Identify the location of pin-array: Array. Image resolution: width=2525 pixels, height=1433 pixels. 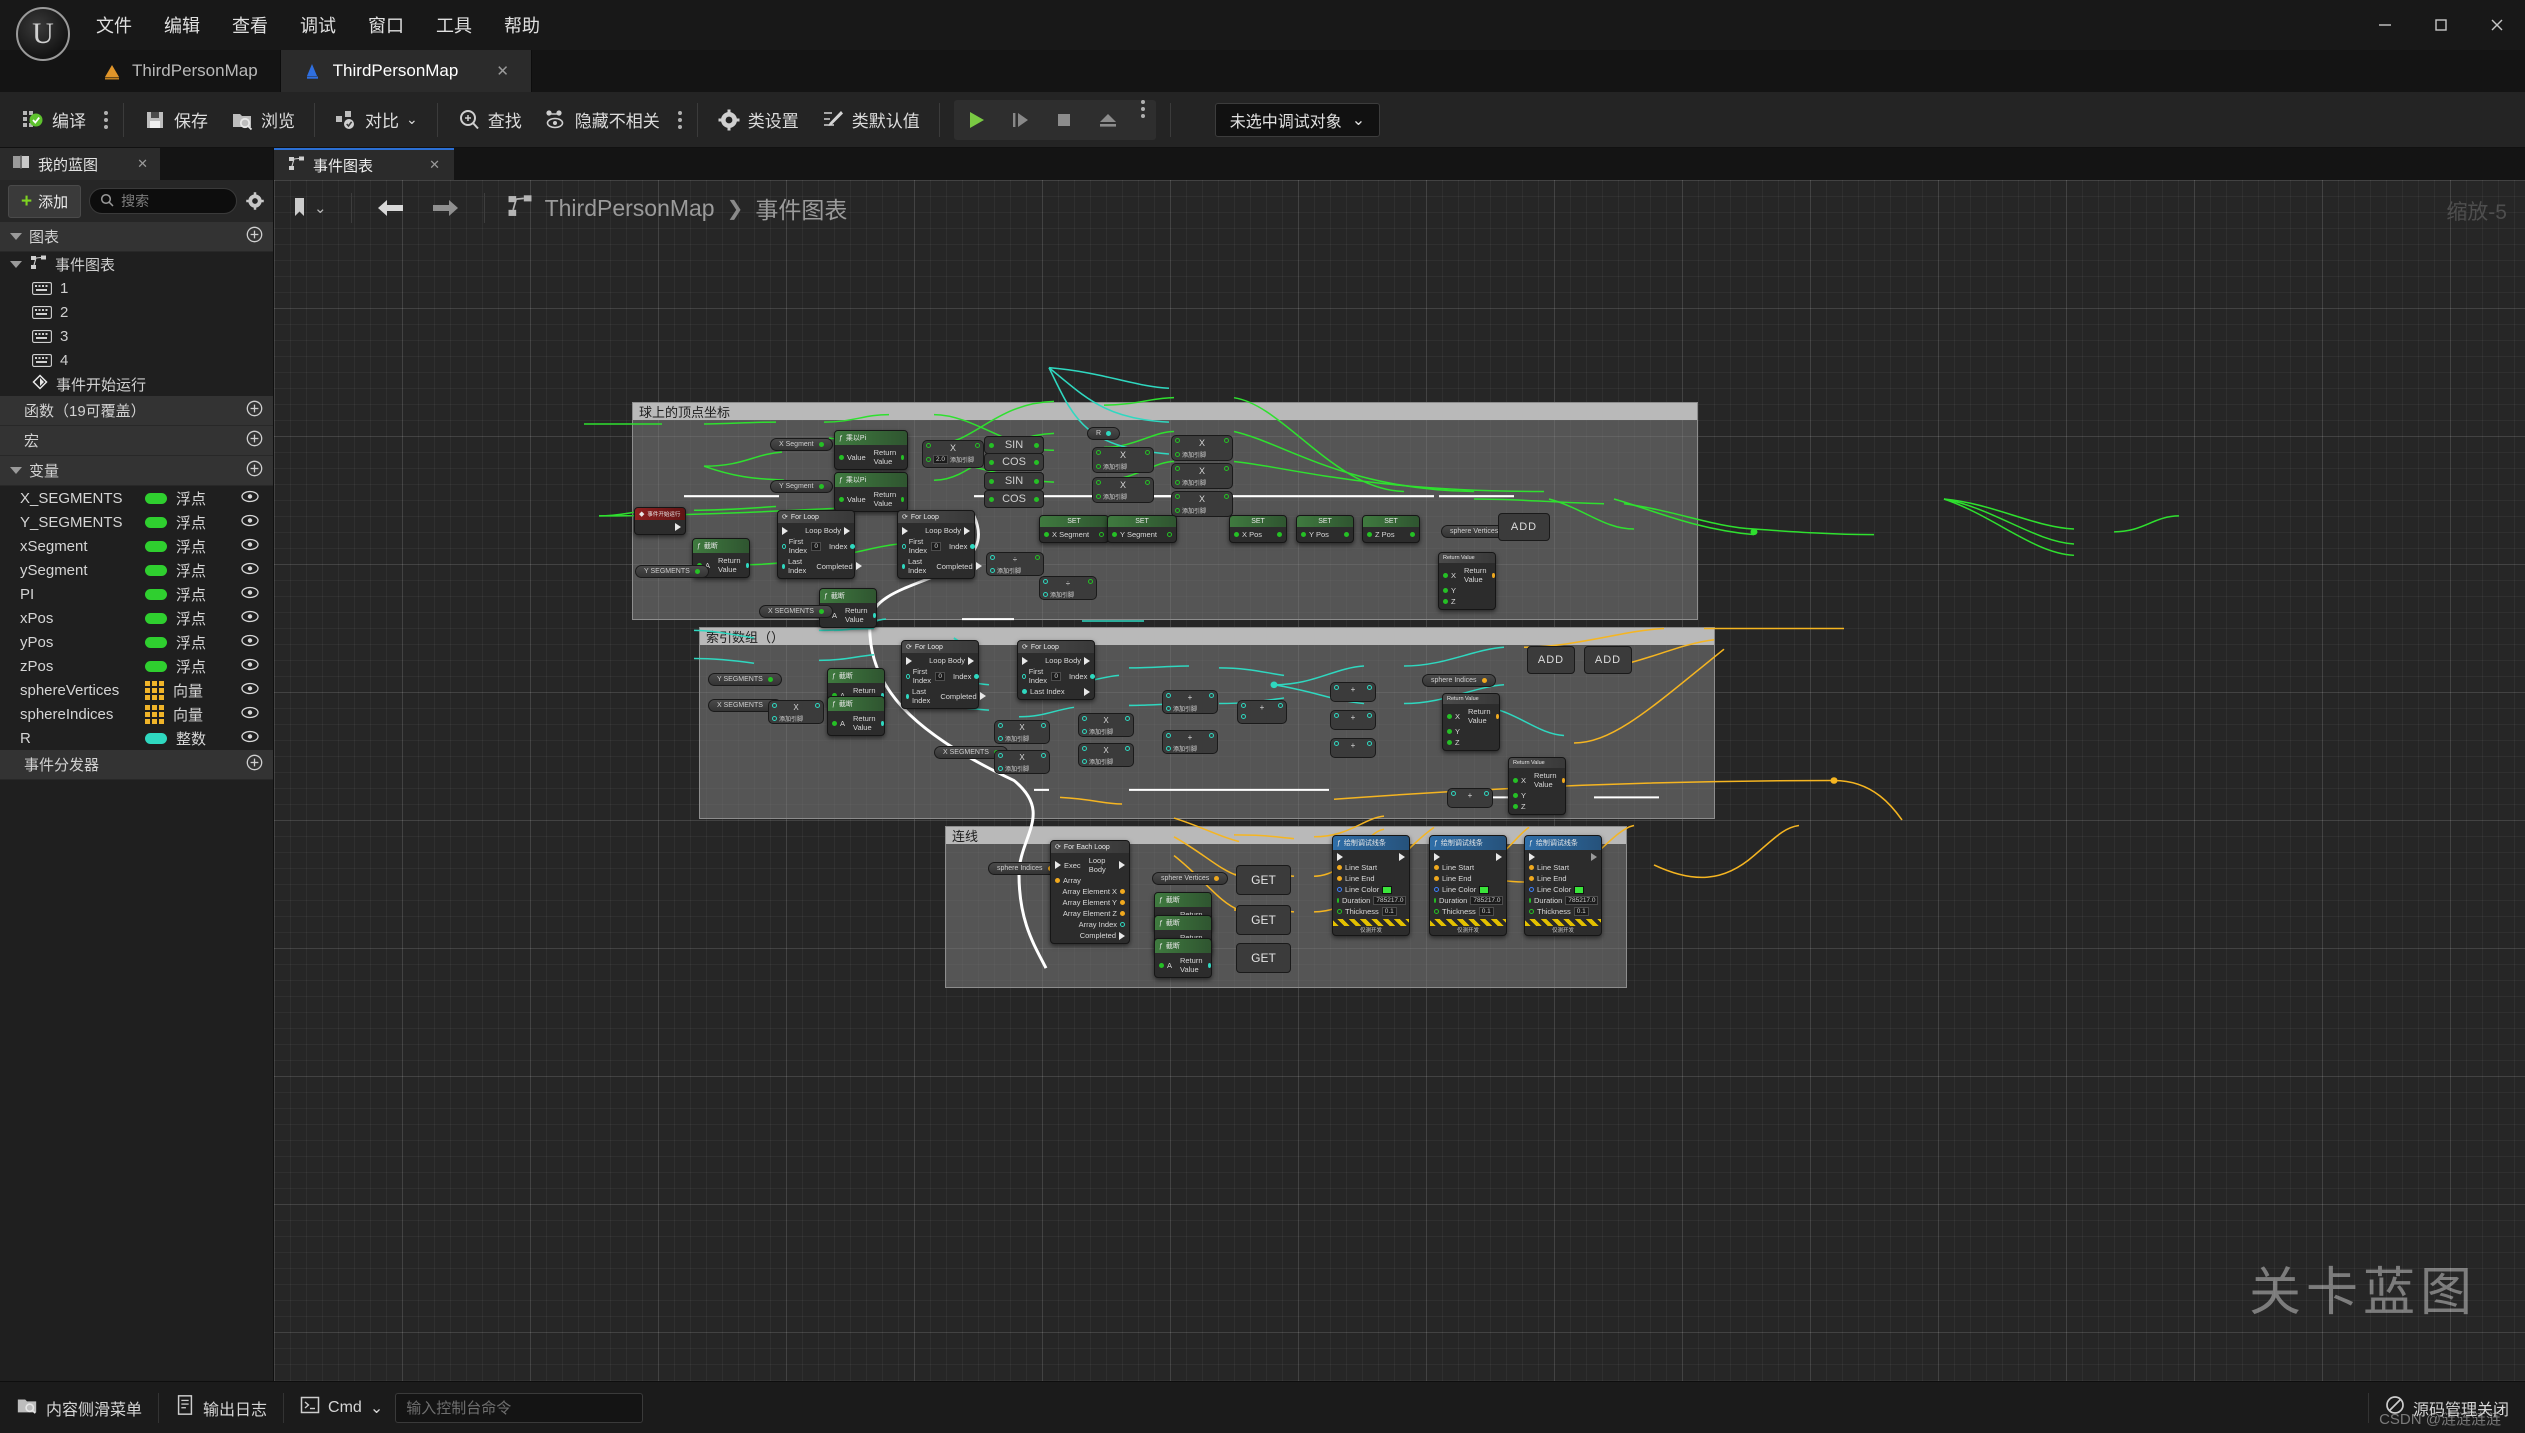
(1072, 880).